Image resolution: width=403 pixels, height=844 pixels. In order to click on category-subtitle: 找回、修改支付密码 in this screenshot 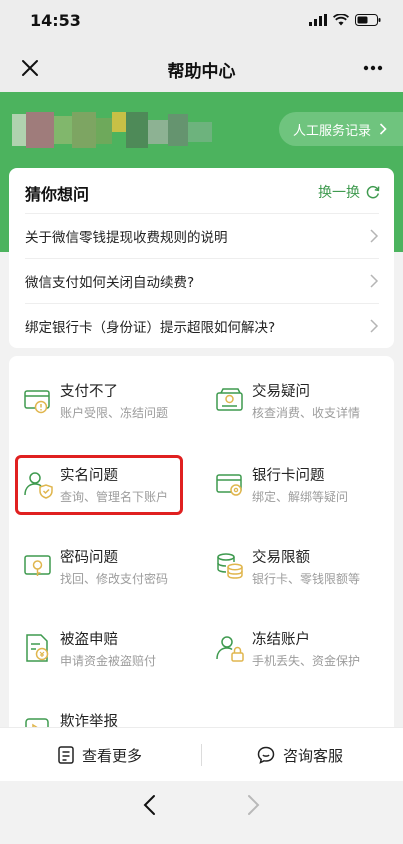, I will do `click(114, 579)`.